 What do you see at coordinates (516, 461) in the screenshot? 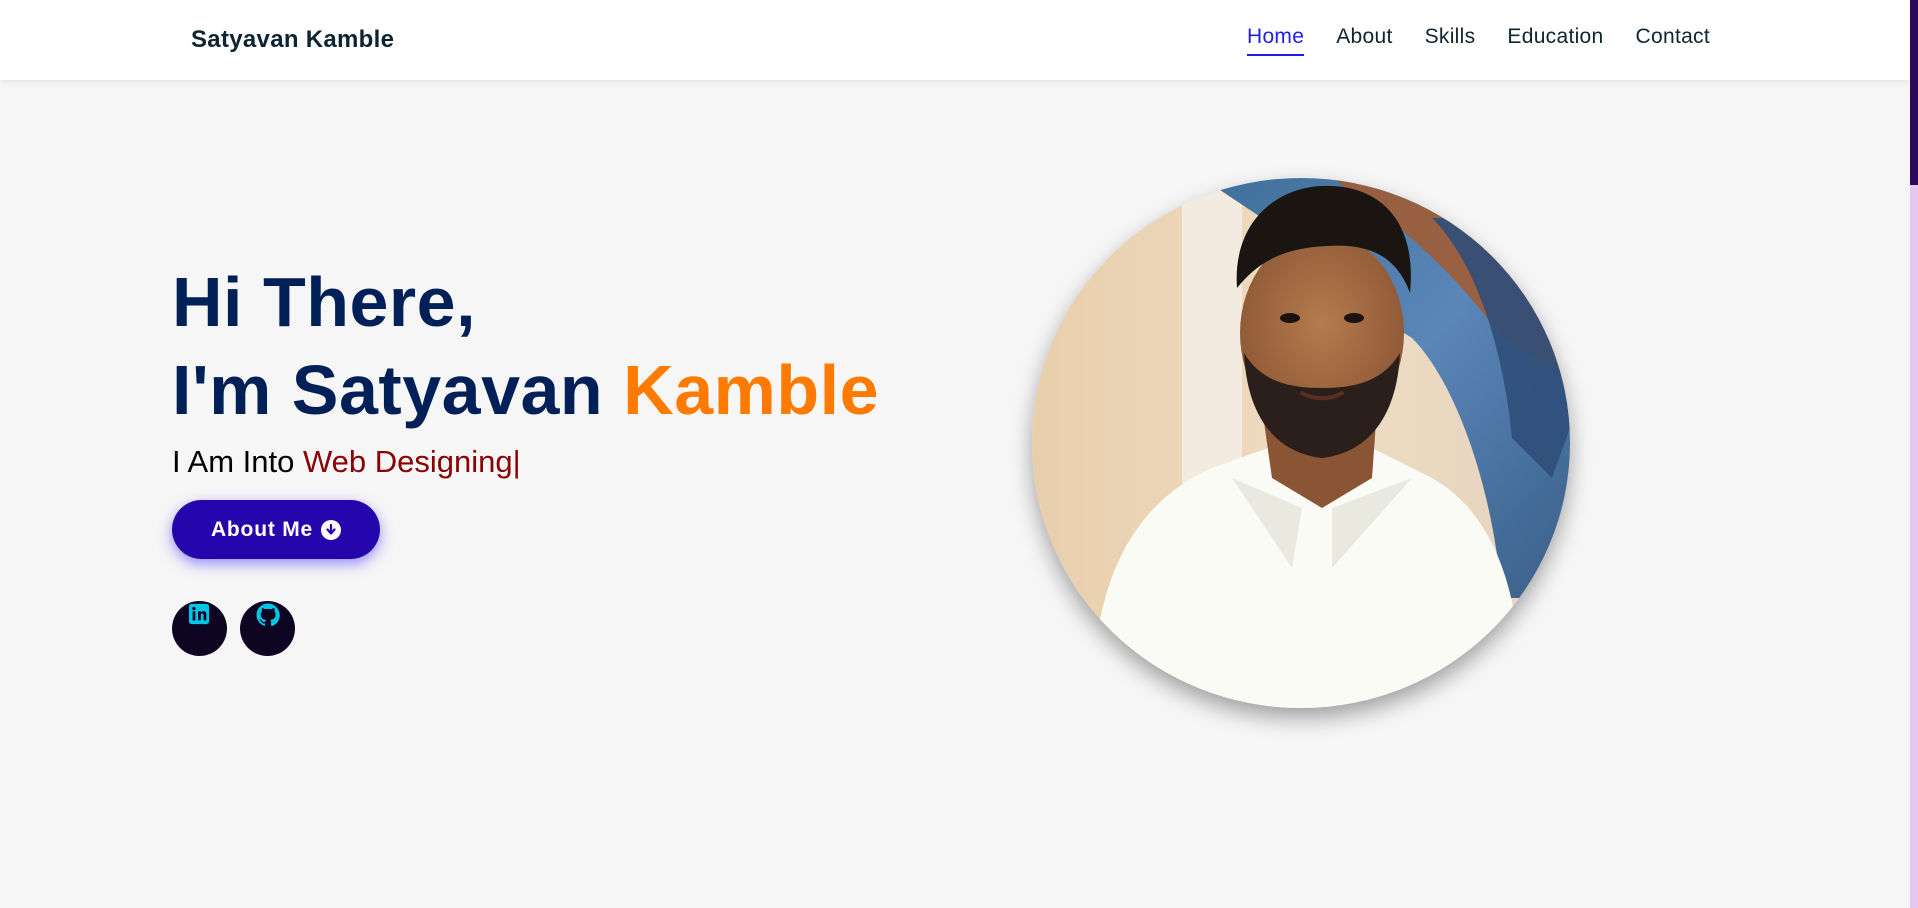
I see `typed-cursor: |` at bounding box center [516, 461].